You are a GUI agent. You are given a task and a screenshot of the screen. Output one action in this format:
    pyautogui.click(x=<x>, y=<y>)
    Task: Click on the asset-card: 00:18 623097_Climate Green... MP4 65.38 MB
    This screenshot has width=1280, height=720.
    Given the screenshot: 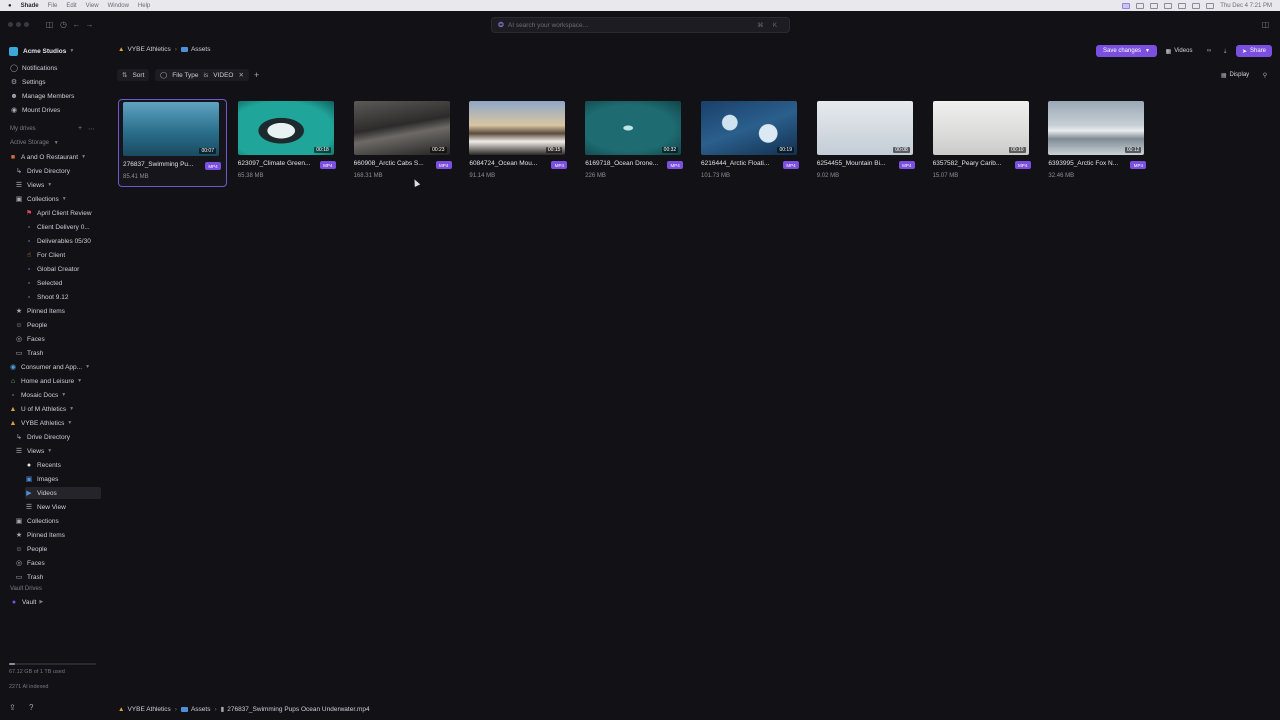 What is the action you would take?
    pyautogui.click(x=288, y=143)
    